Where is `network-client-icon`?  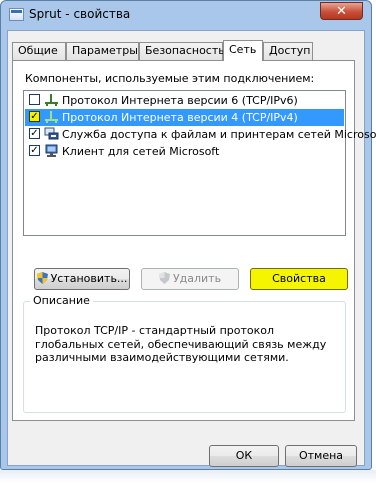 network-client-icon is located at coordinates (51, 150).